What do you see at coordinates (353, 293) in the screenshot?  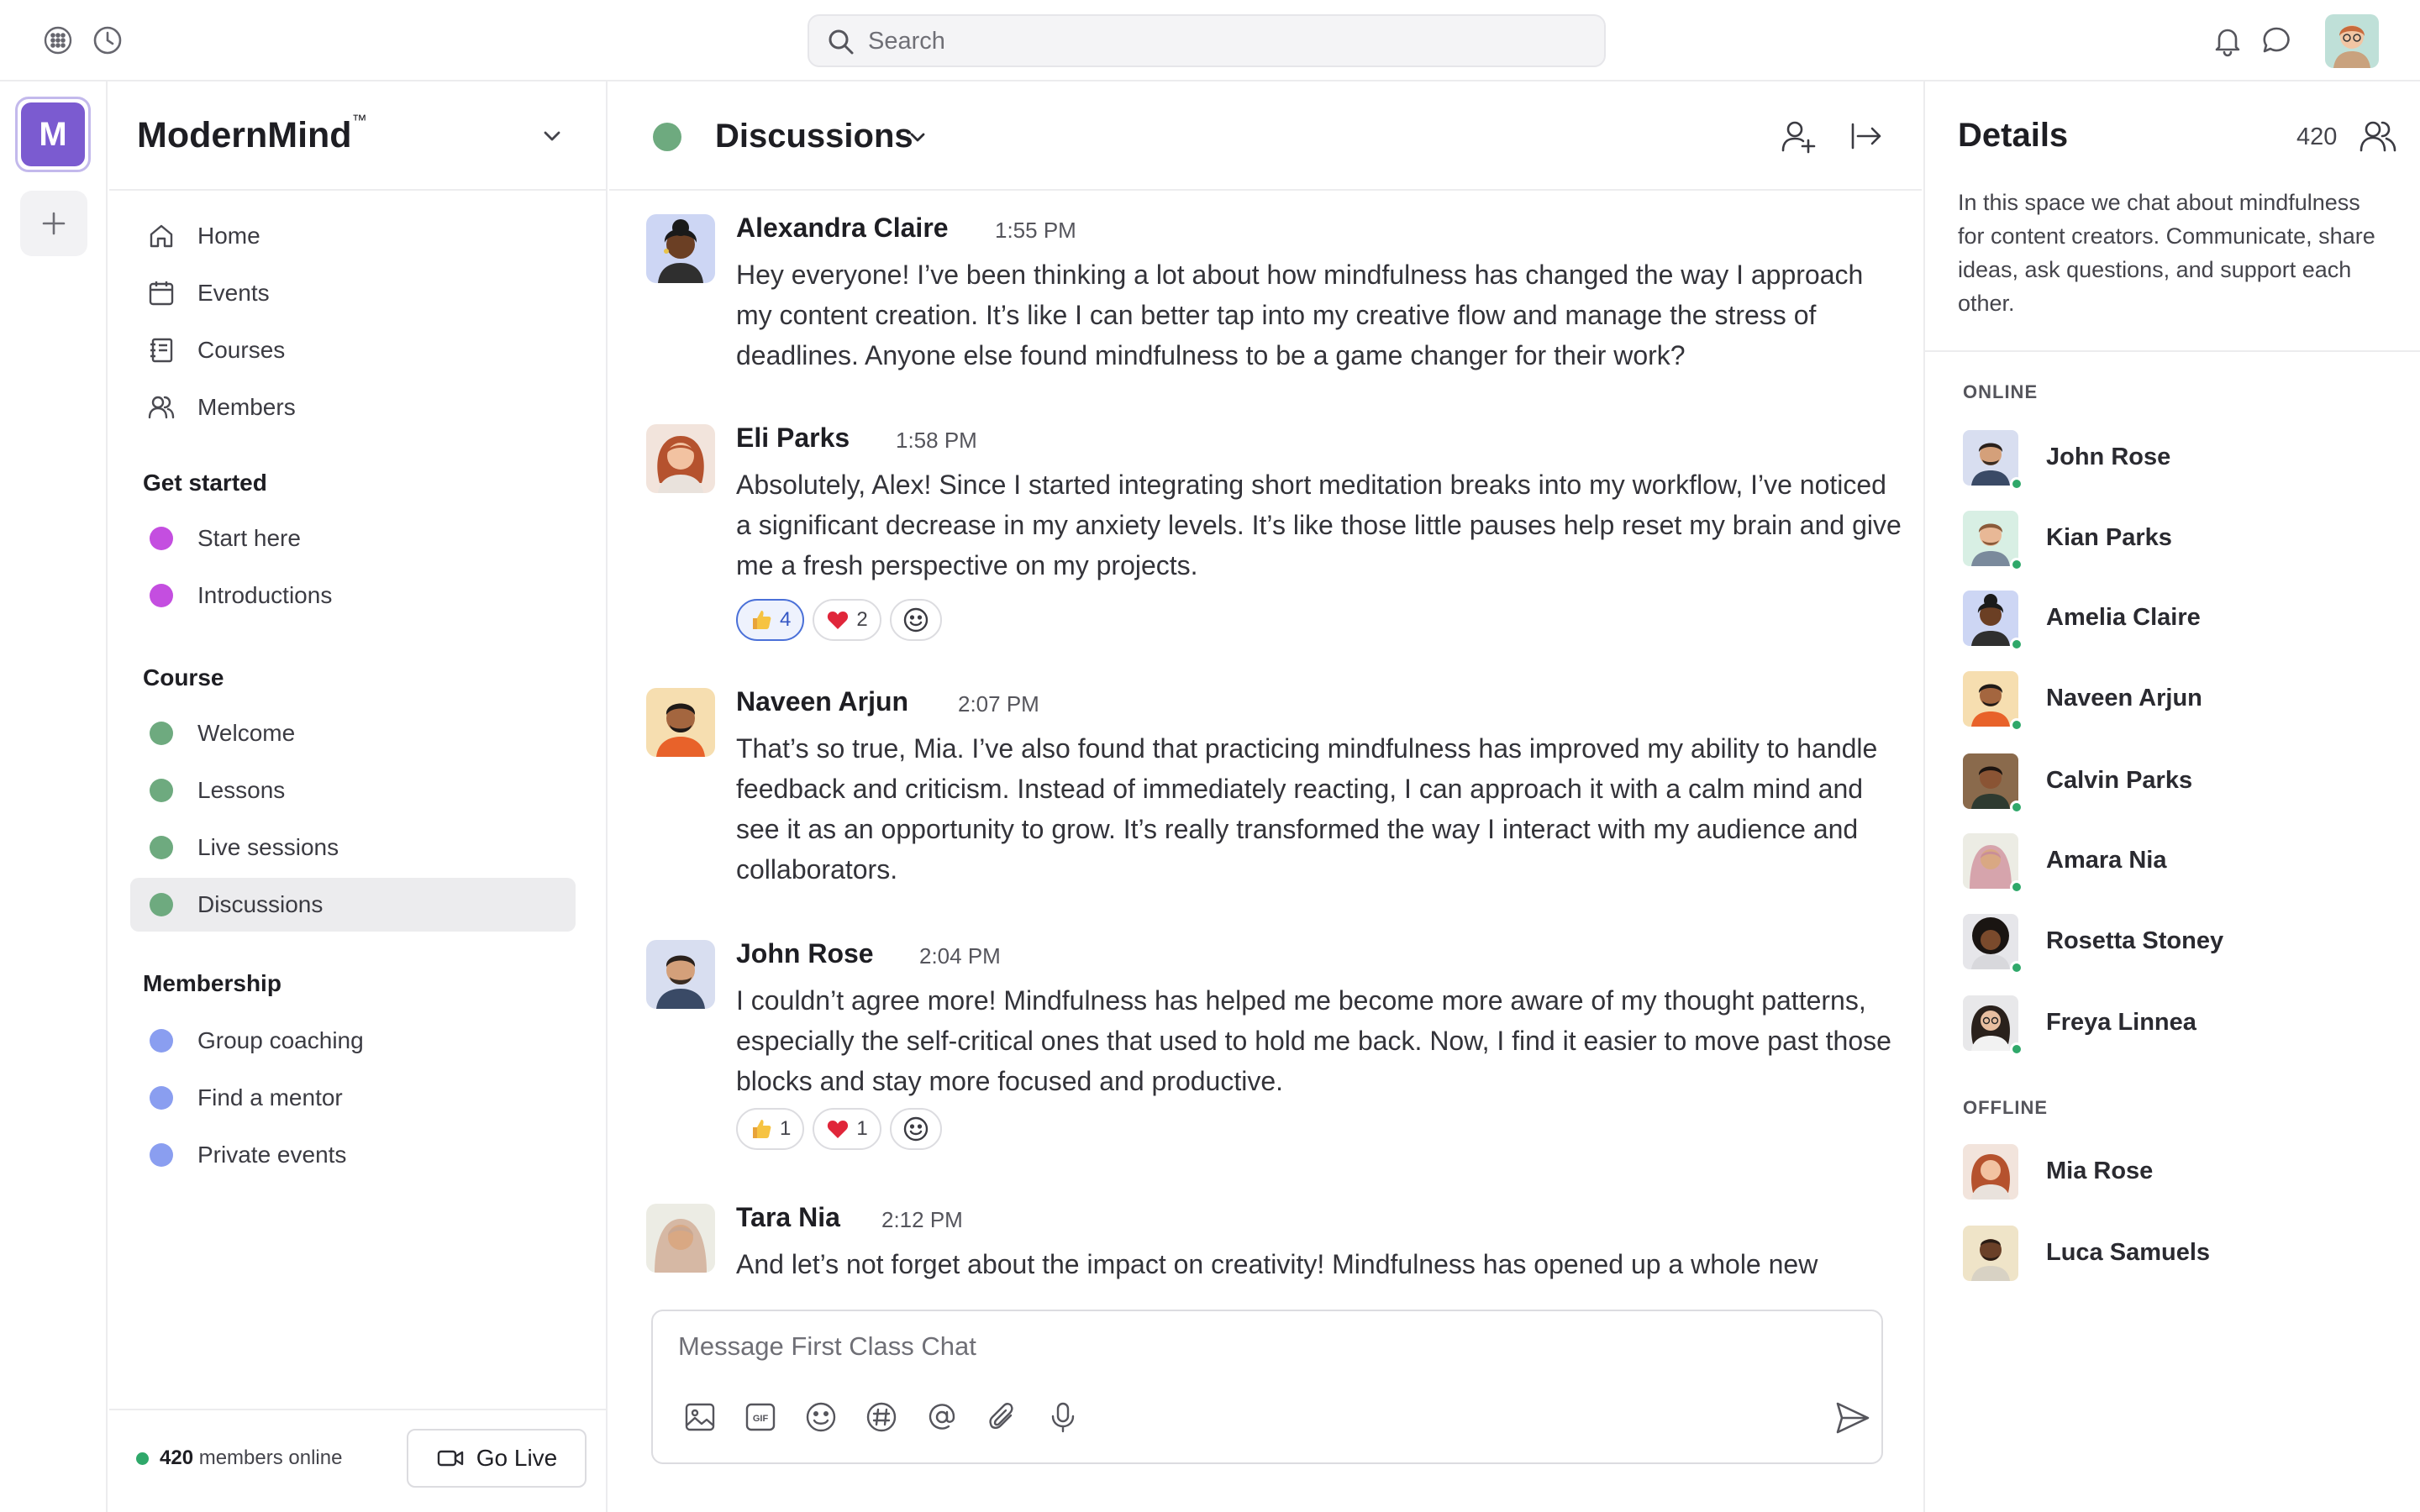 I see `sidebar-item-events: Events` at bounding box center [353, 293].